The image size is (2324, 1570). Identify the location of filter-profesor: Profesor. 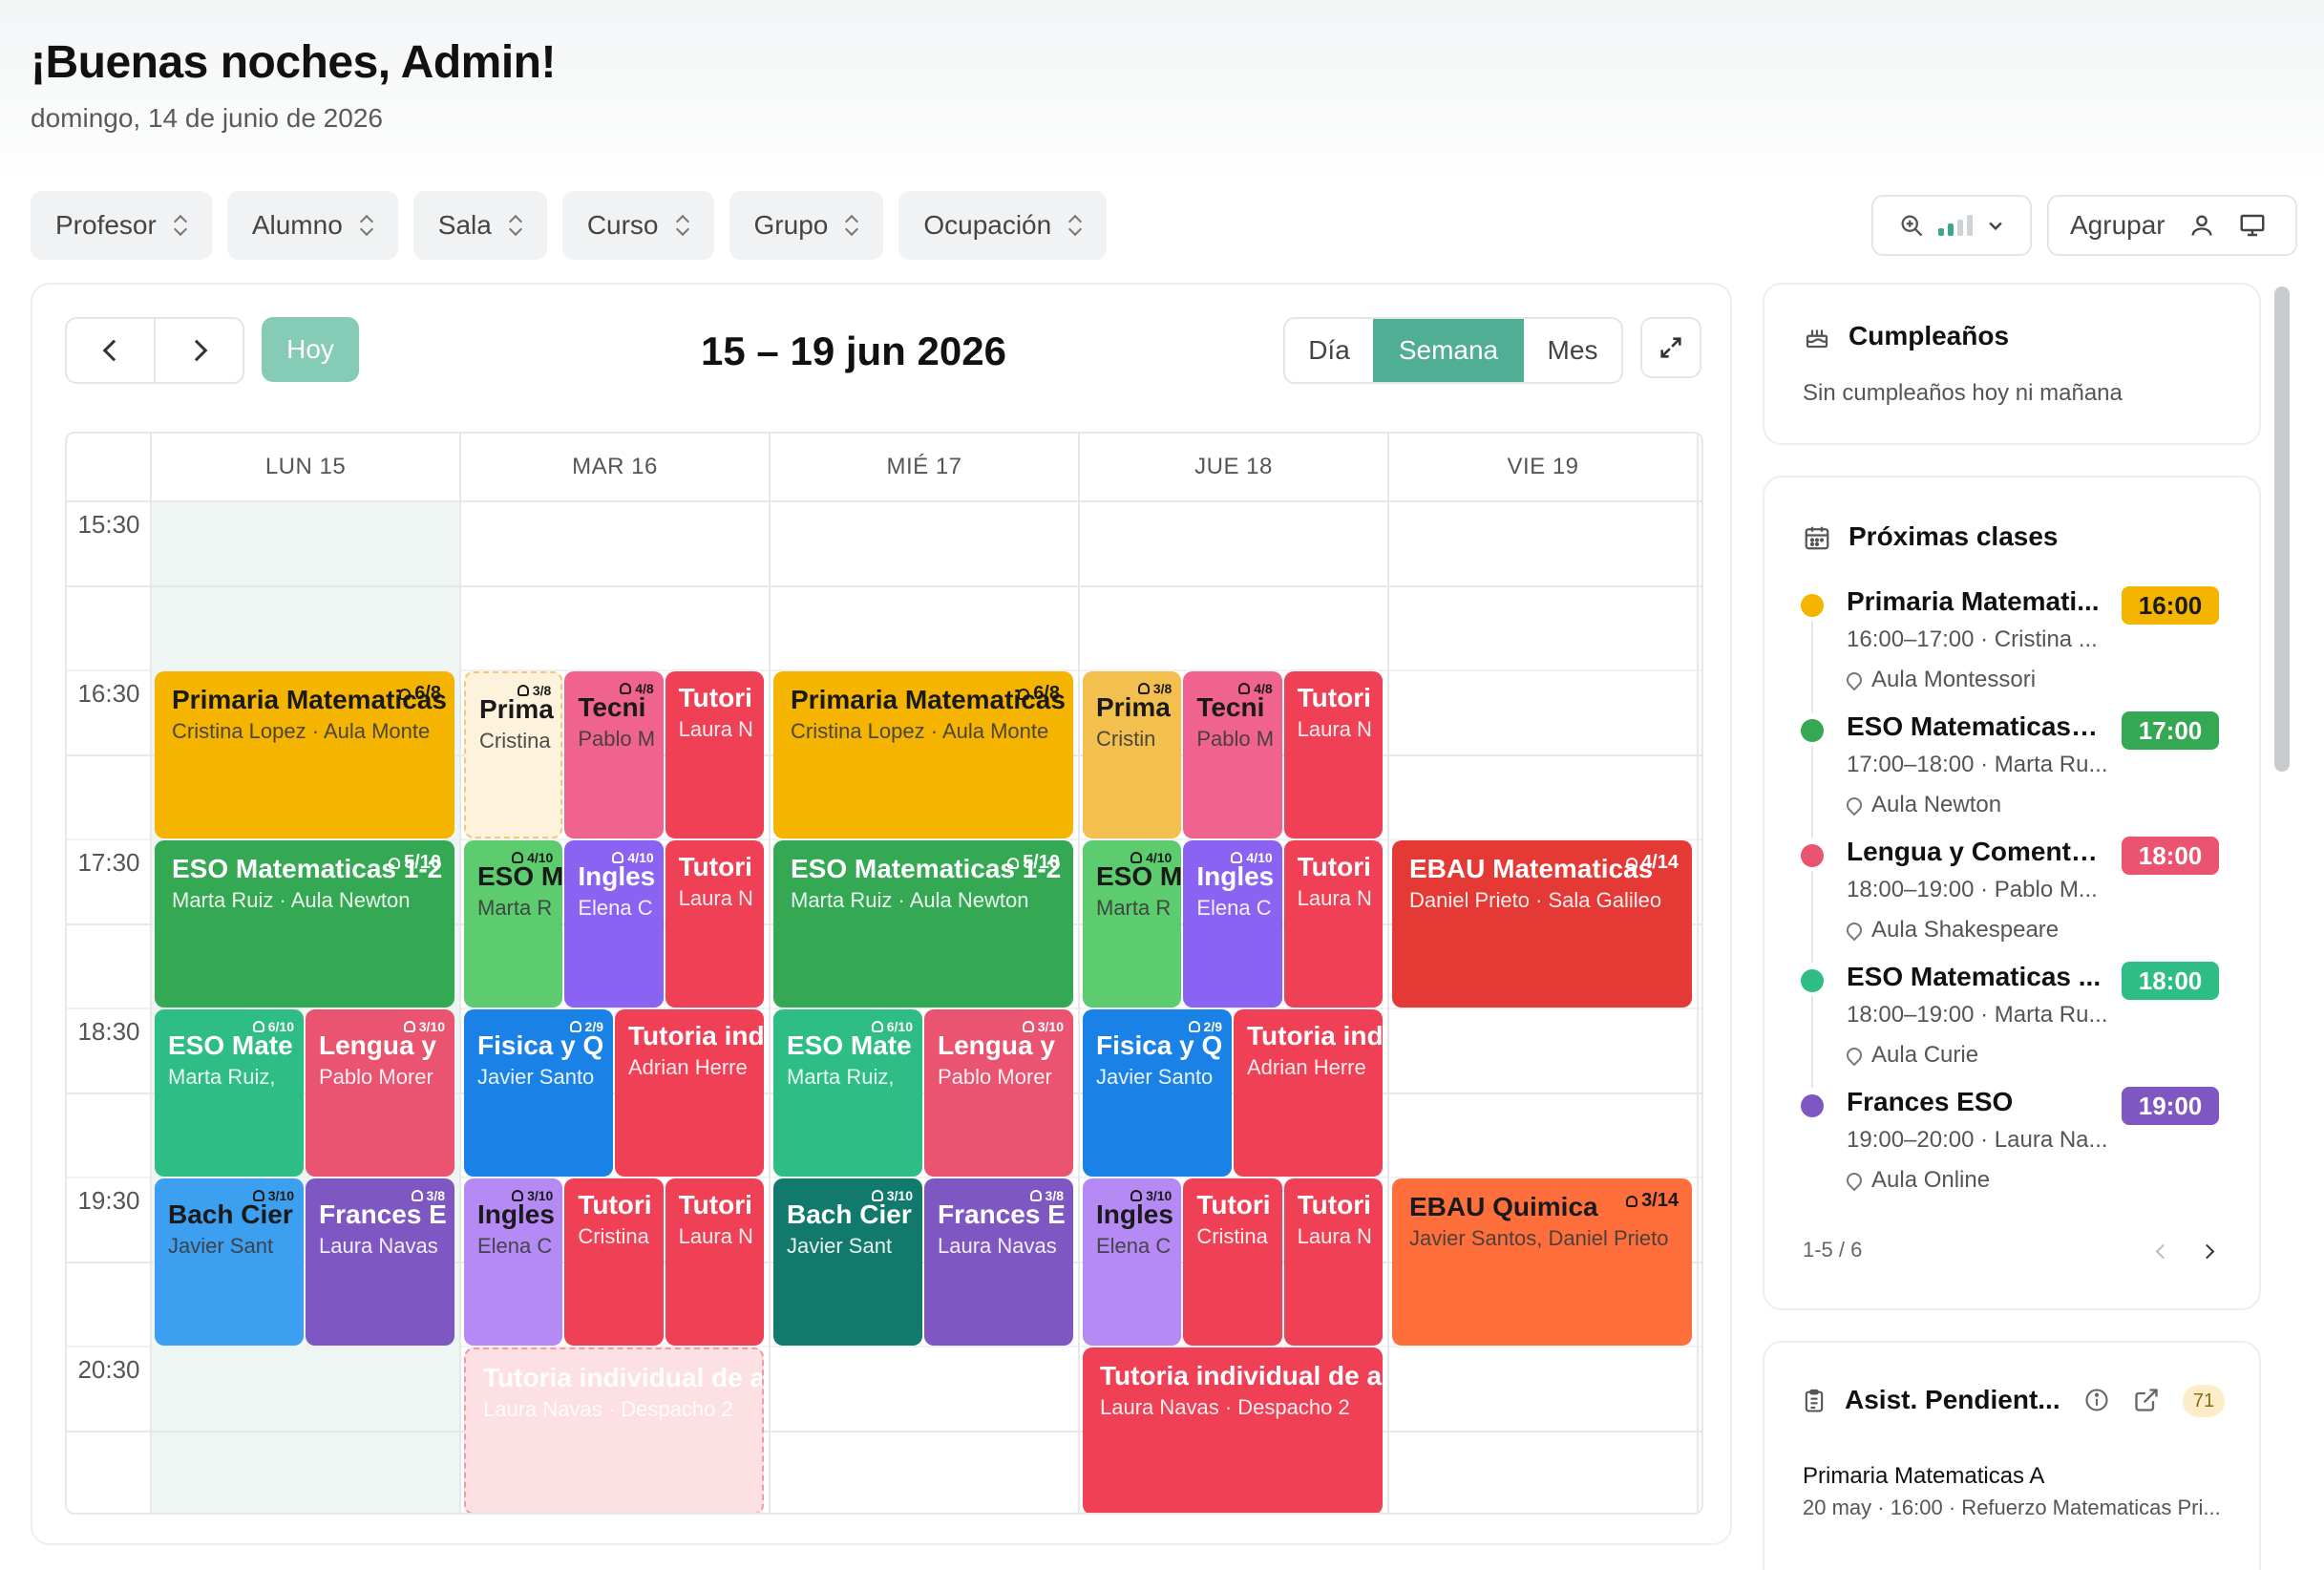
(121, 225).